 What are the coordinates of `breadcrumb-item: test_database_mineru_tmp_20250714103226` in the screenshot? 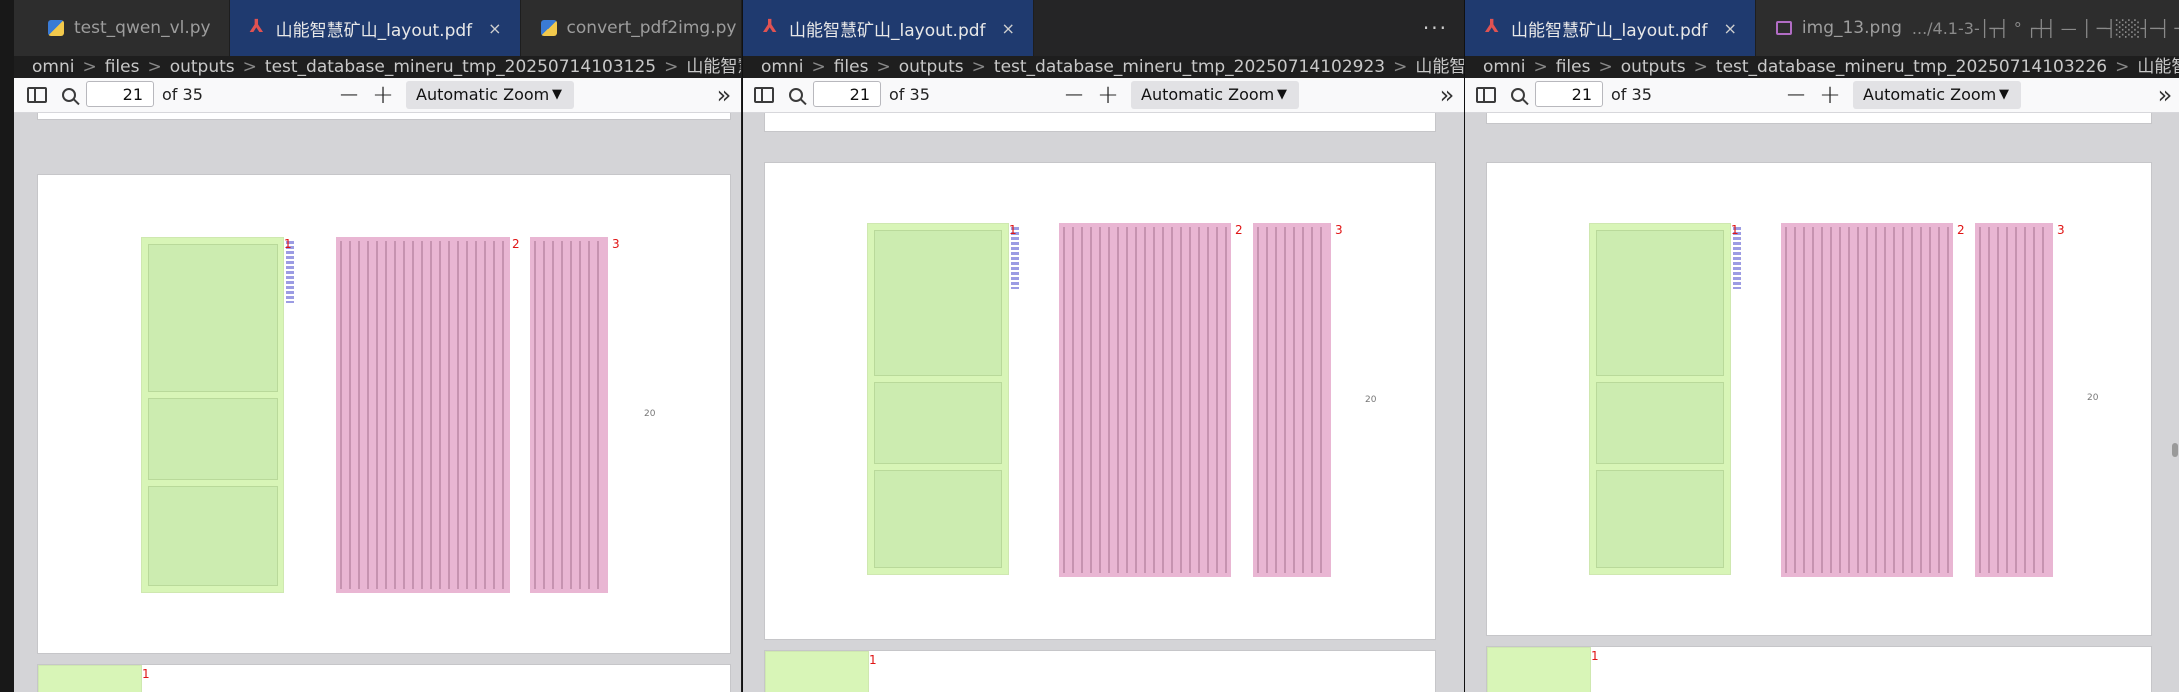 It's located at (1911, 67).